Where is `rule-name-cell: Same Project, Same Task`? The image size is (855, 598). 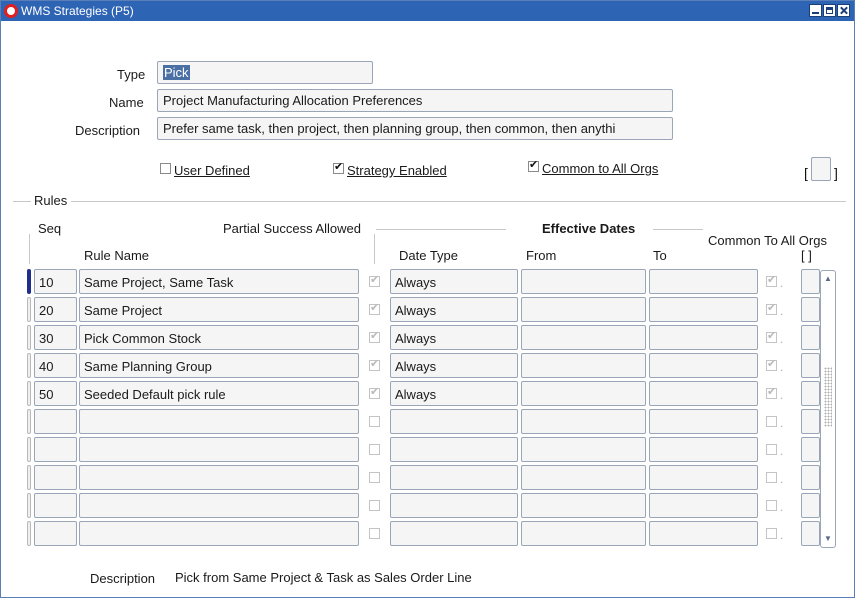
rule-name-cell: Same Project, Same Task is located at coordinates (219, 281).